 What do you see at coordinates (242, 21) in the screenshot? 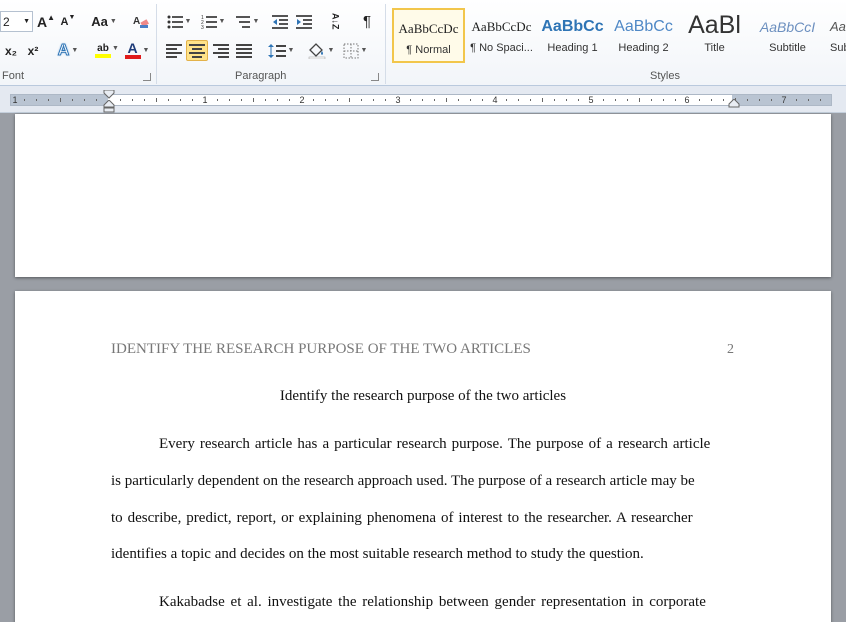
I see `multilevel-list-icon` at bounding box center [242, 21].